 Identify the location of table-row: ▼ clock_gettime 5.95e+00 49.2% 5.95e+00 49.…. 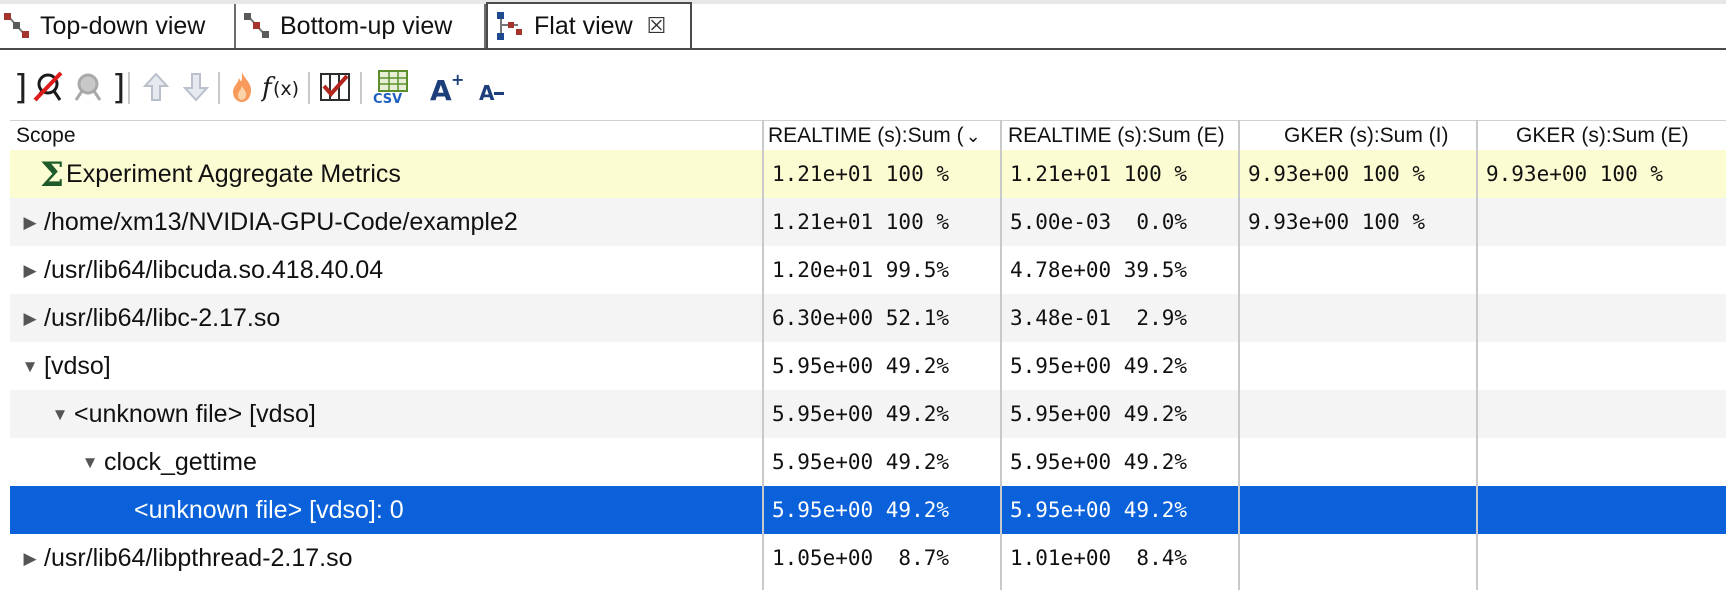
(868, 462).